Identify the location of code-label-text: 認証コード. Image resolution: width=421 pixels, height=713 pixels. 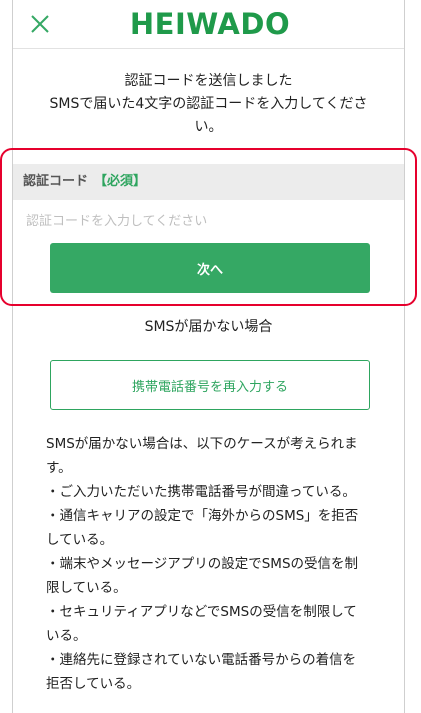
(56, 181).